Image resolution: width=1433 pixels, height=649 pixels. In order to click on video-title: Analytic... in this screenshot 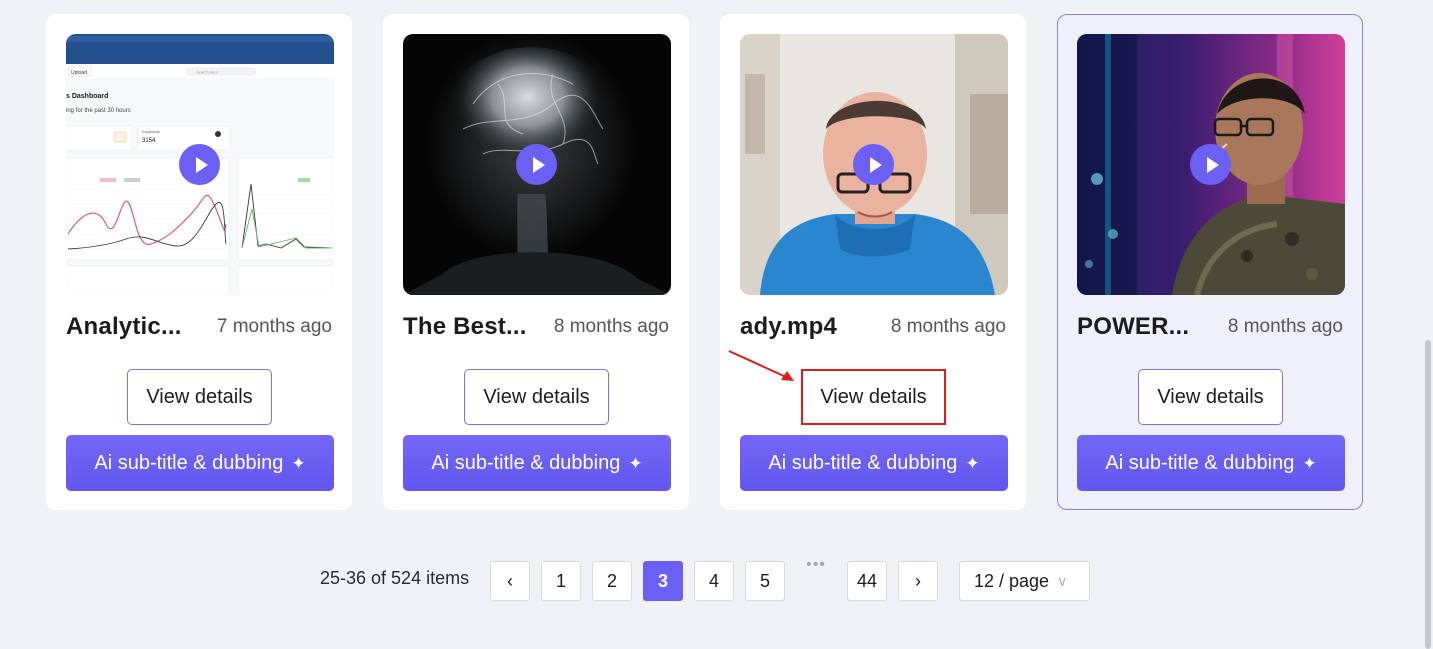, I will do `click(124, 326)`.